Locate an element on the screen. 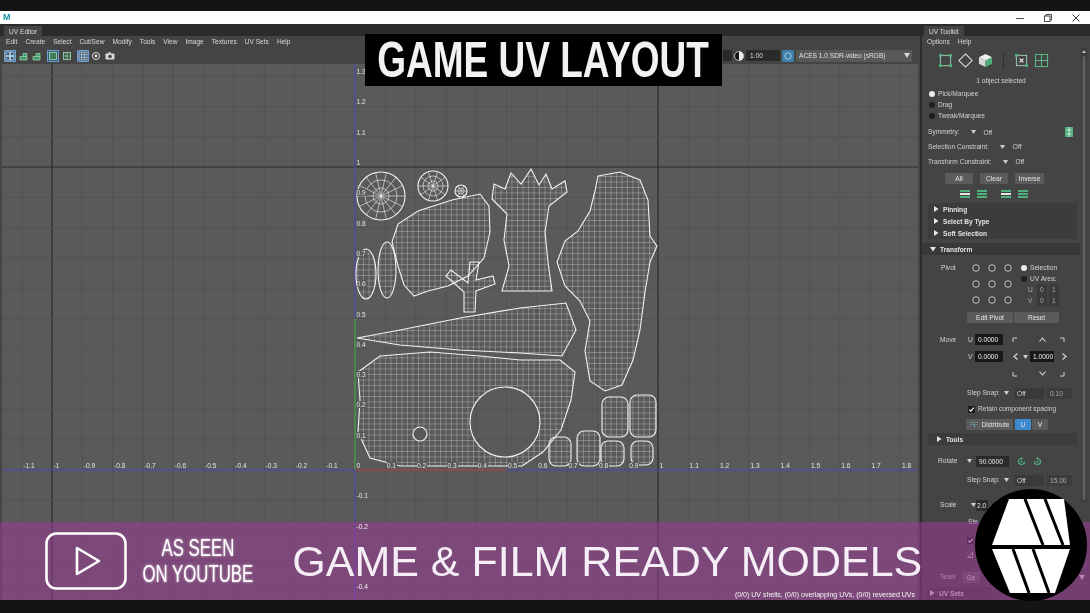  title-banner: GAME UV LAYOUT is located at coordinates (543, 60).